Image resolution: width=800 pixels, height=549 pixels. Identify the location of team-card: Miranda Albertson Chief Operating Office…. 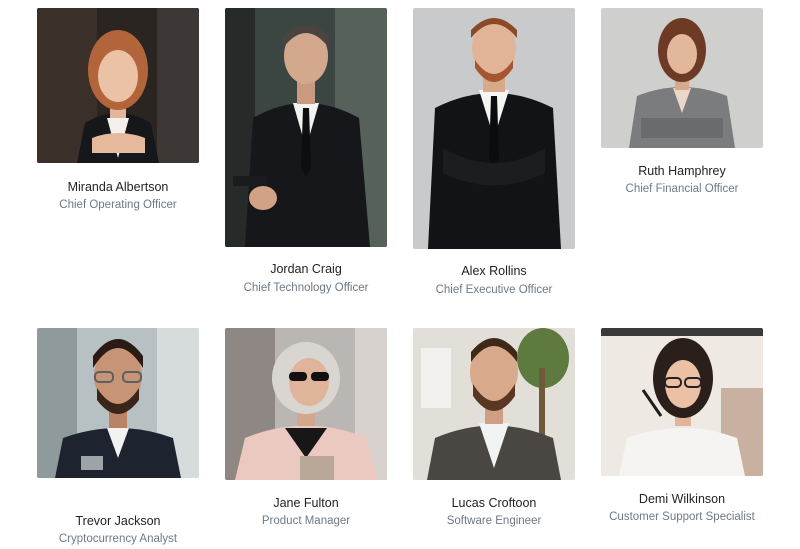
(118, 109).